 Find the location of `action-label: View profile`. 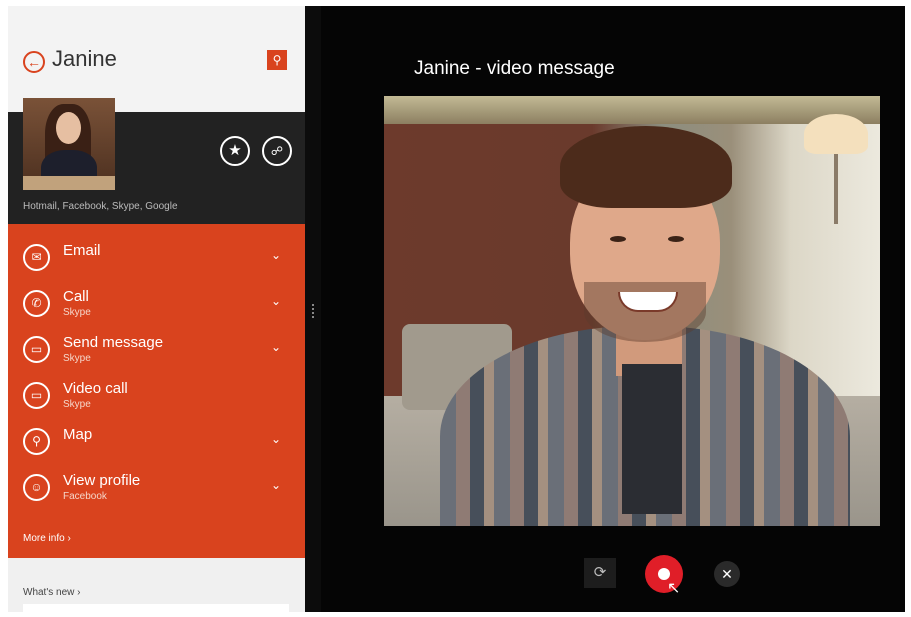

action-label: View profile is located at coordinates (102, 480).